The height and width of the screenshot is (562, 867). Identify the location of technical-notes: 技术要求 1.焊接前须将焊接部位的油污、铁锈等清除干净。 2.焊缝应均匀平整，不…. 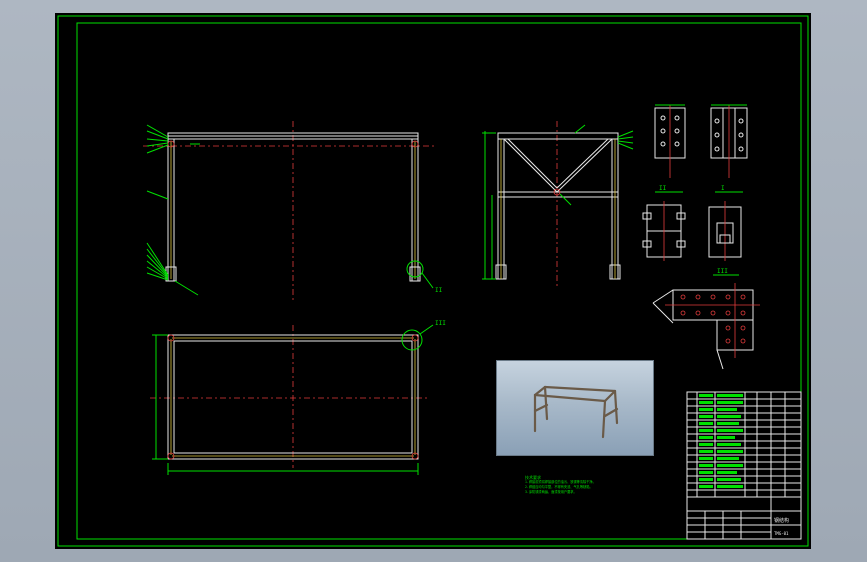
(575, 485).